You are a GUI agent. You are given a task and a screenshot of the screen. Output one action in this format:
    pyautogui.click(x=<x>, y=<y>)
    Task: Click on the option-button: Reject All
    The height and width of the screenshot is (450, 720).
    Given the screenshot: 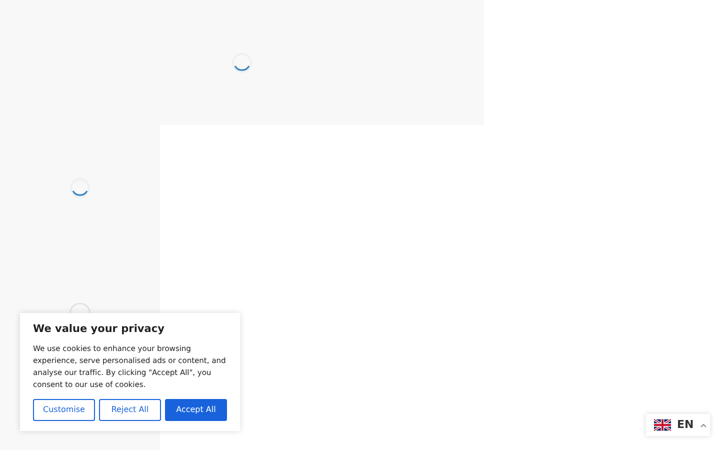 What is the action you would take?
    pyautogui.click(x=130, y=409)
    